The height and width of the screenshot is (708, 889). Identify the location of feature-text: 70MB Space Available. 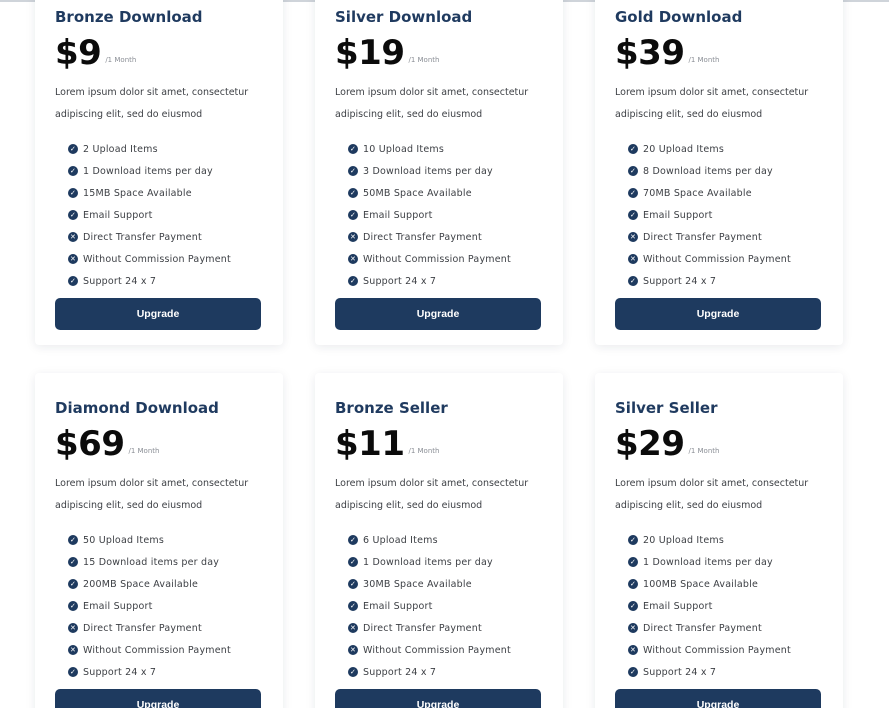
(697, 193).